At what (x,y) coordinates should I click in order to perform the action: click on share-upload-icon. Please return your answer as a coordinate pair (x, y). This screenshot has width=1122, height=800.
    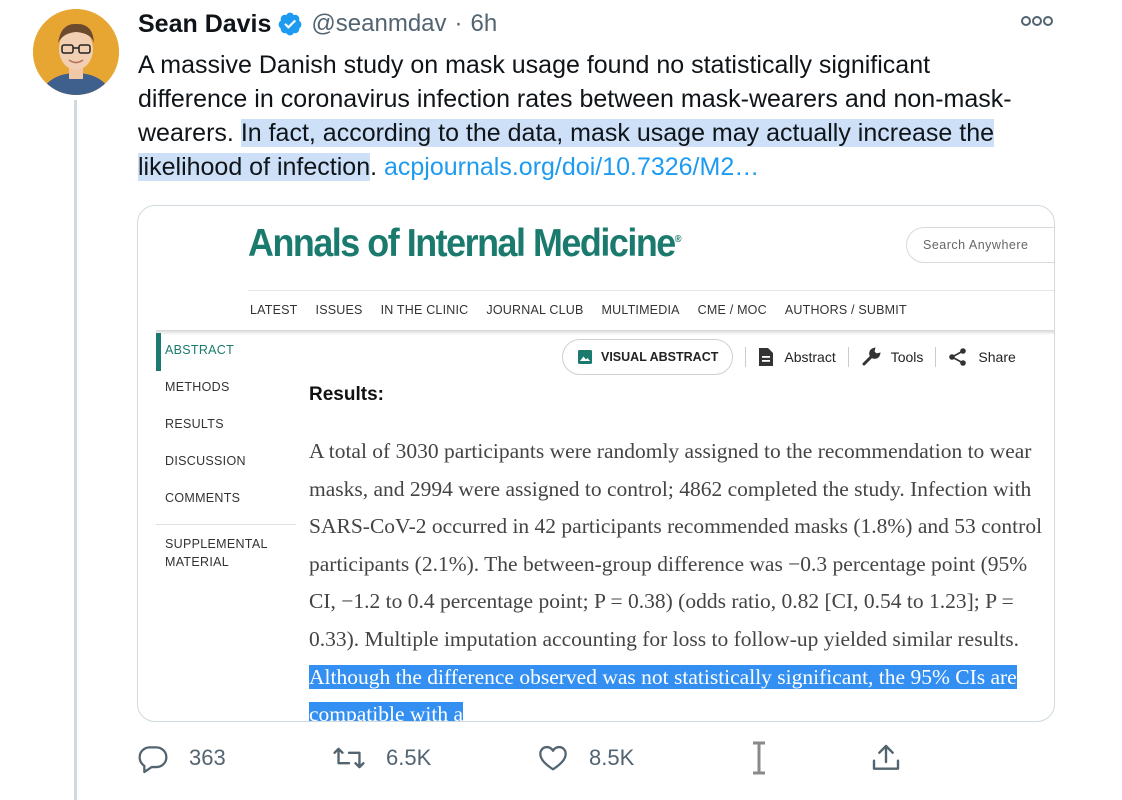
    Looking at the image, I should click on (886, 757).